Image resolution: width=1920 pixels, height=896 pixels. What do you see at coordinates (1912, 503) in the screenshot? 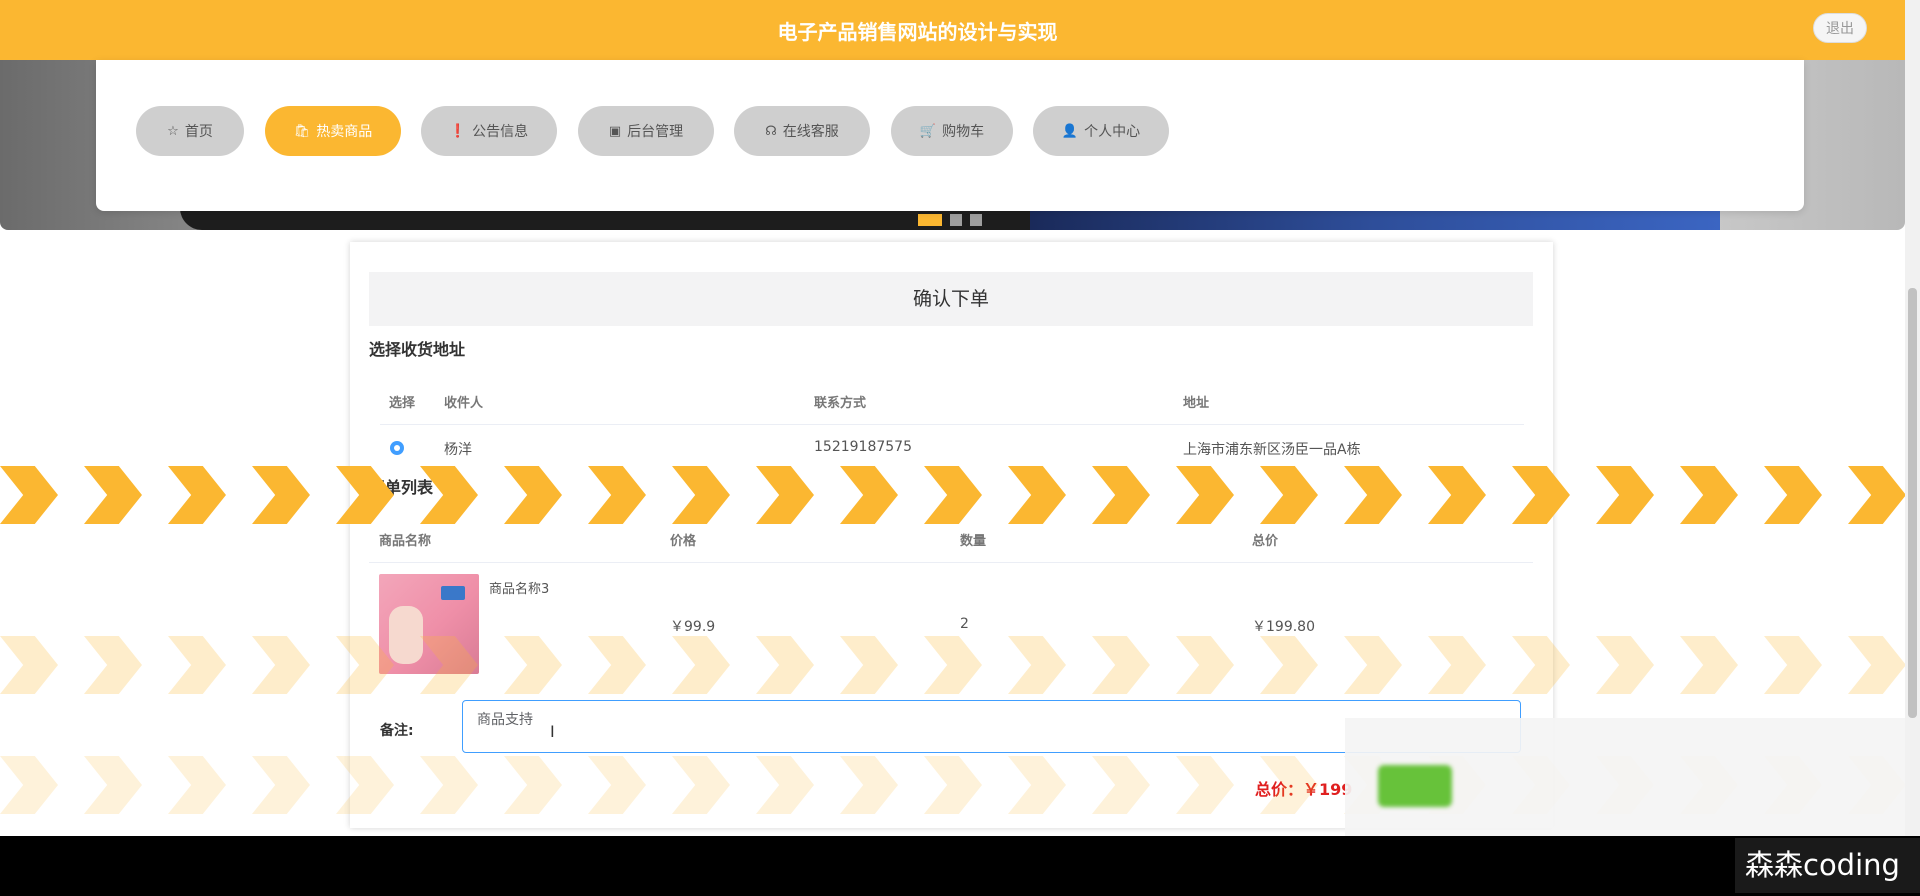
I see `scrollbar-thumb` at bounding box center [1912, 503].